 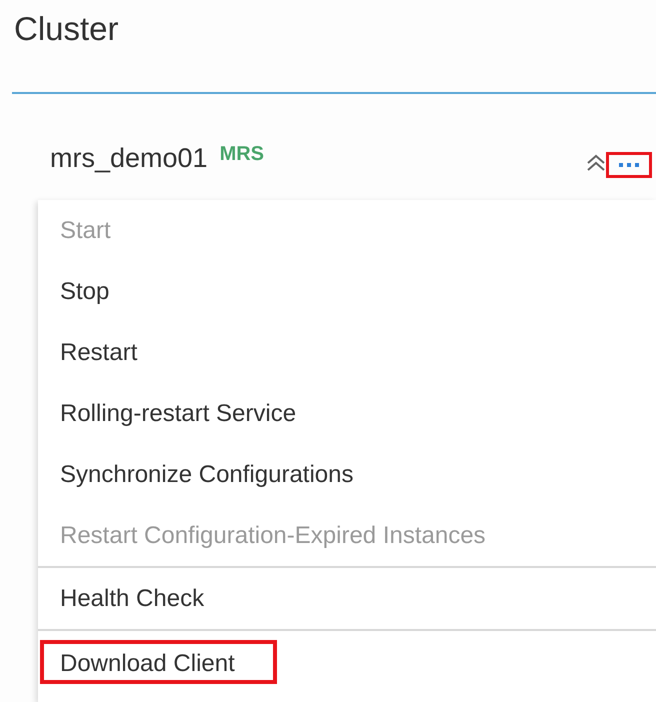 I want to click on menu-item: Download Client, so click(x=158, y=662).